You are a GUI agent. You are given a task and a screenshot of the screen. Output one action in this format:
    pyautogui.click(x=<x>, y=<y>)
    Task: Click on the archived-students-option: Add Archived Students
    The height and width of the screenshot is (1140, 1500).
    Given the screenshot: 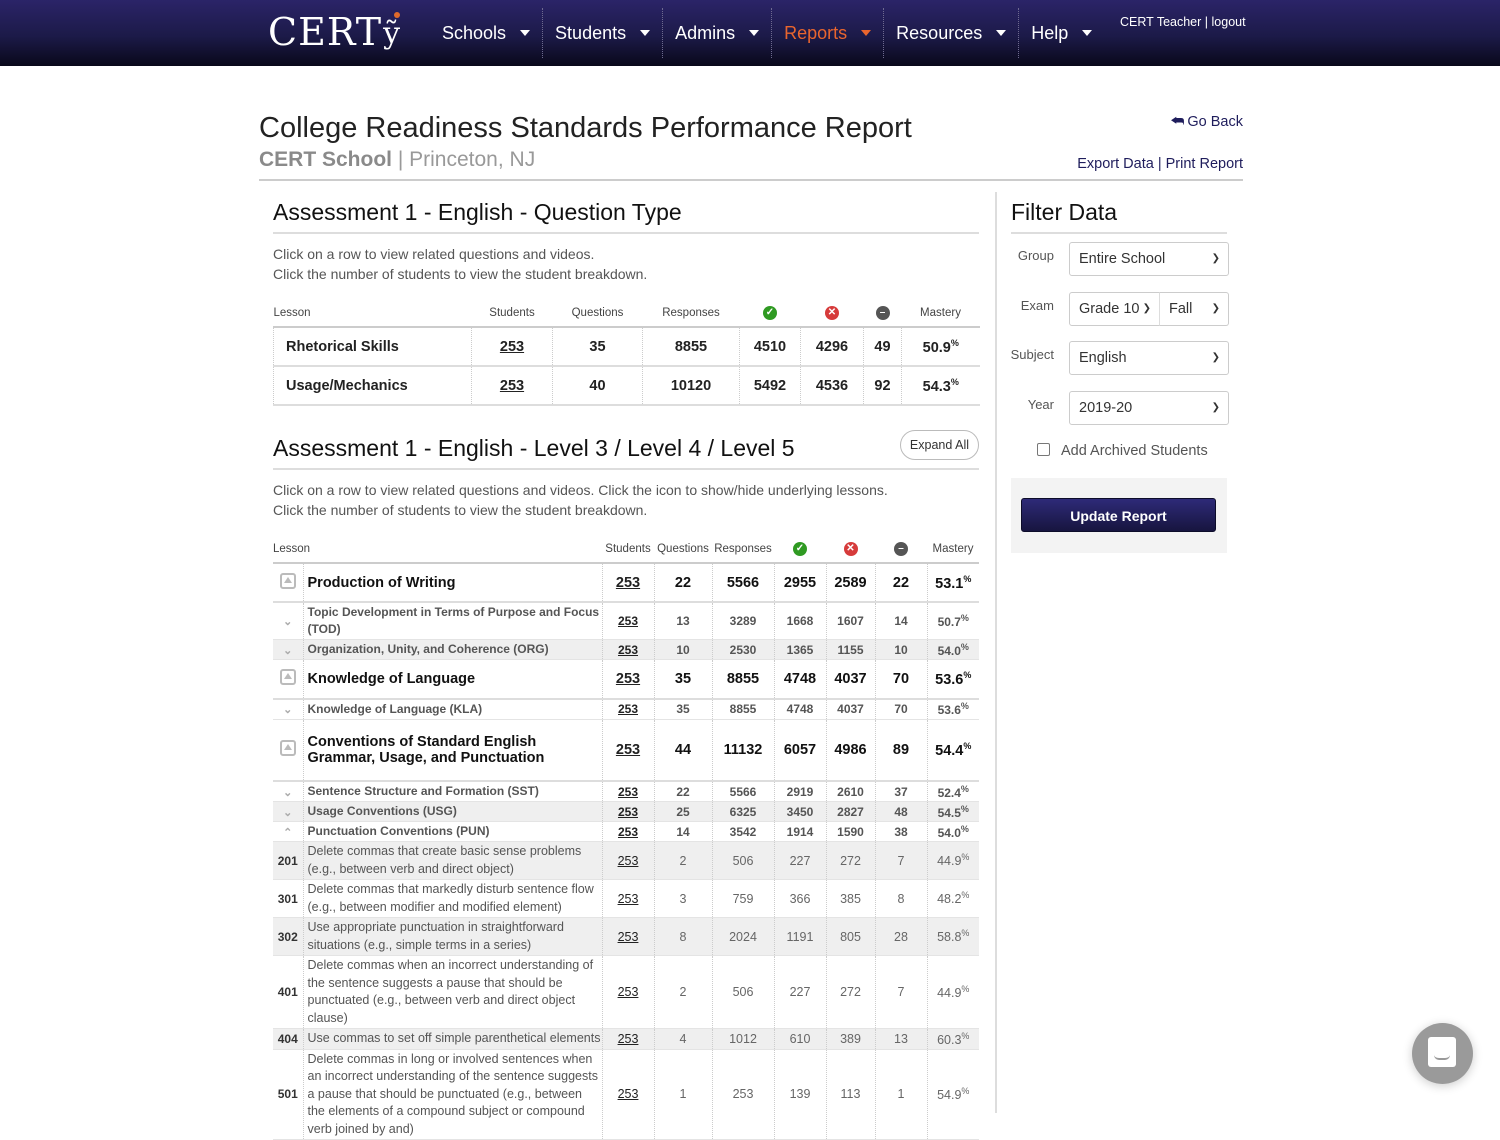 What is the action you would take?
    pyautogui.click(x=1122, y=451)
    